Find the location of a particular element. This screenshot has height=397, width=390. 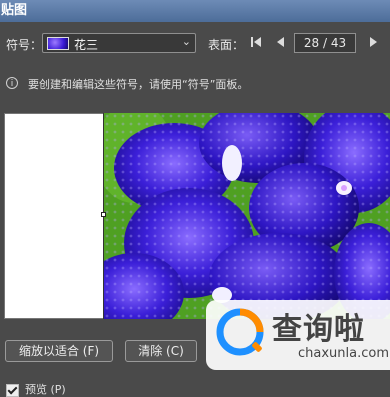

info-row: i 要创建和编辑这些符号，请使用“符号”面板。 is located at coordinates (196, 85).